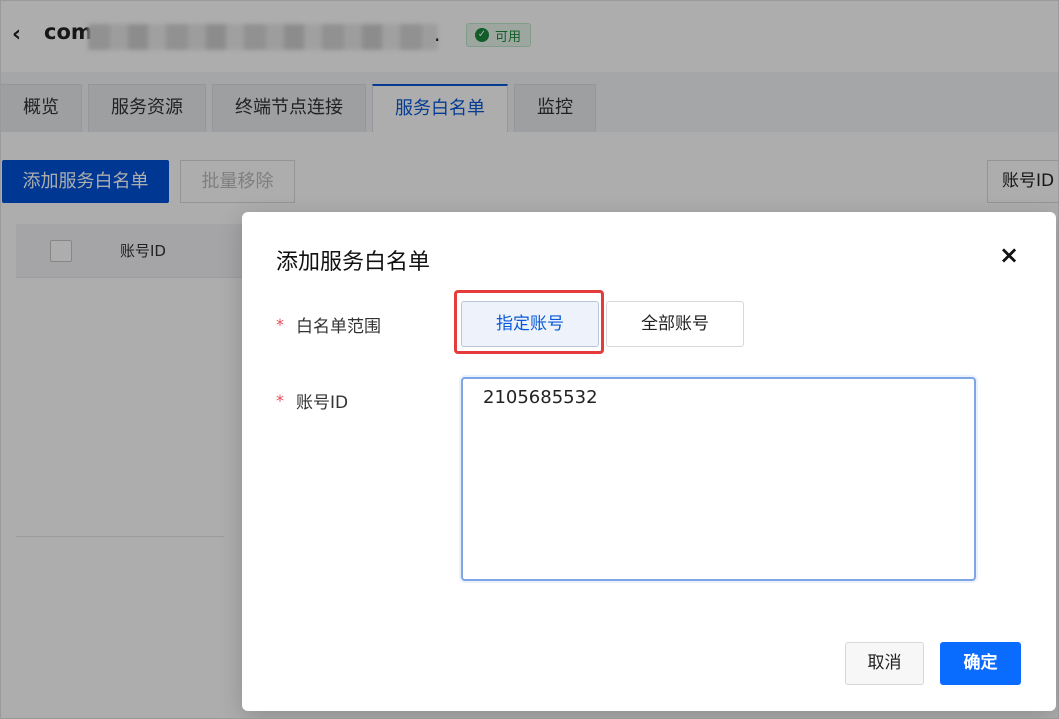 The height and width of the screenshot is (719, 1059). What do you see at coordinates (718, 479) in the screenshot?
I see `account-id-input: 2105685532` at bounding box center [718, 479].